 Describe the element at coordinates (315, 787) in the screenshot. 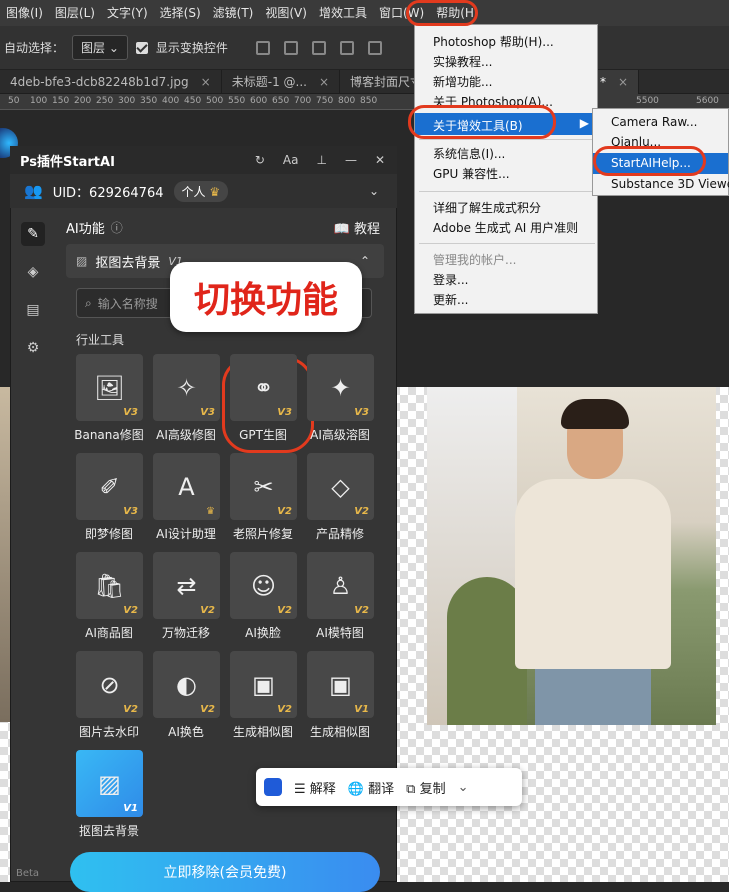

I see `explain-button: ☰ 解释` at that location.